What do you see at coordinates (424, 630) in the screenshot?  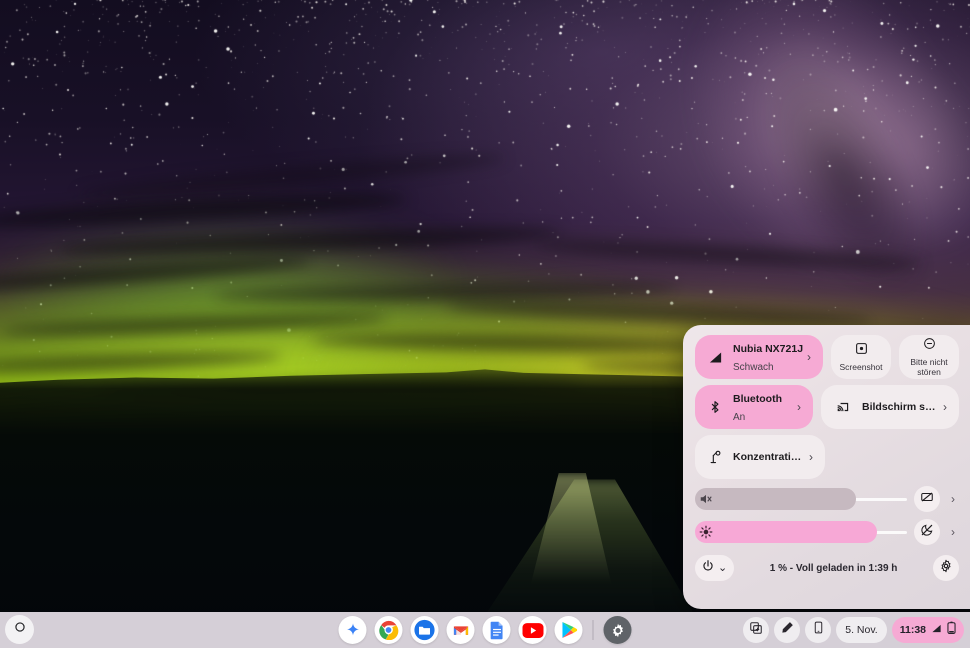 I see `shelf-app-files` at bounding box center [424, 630].